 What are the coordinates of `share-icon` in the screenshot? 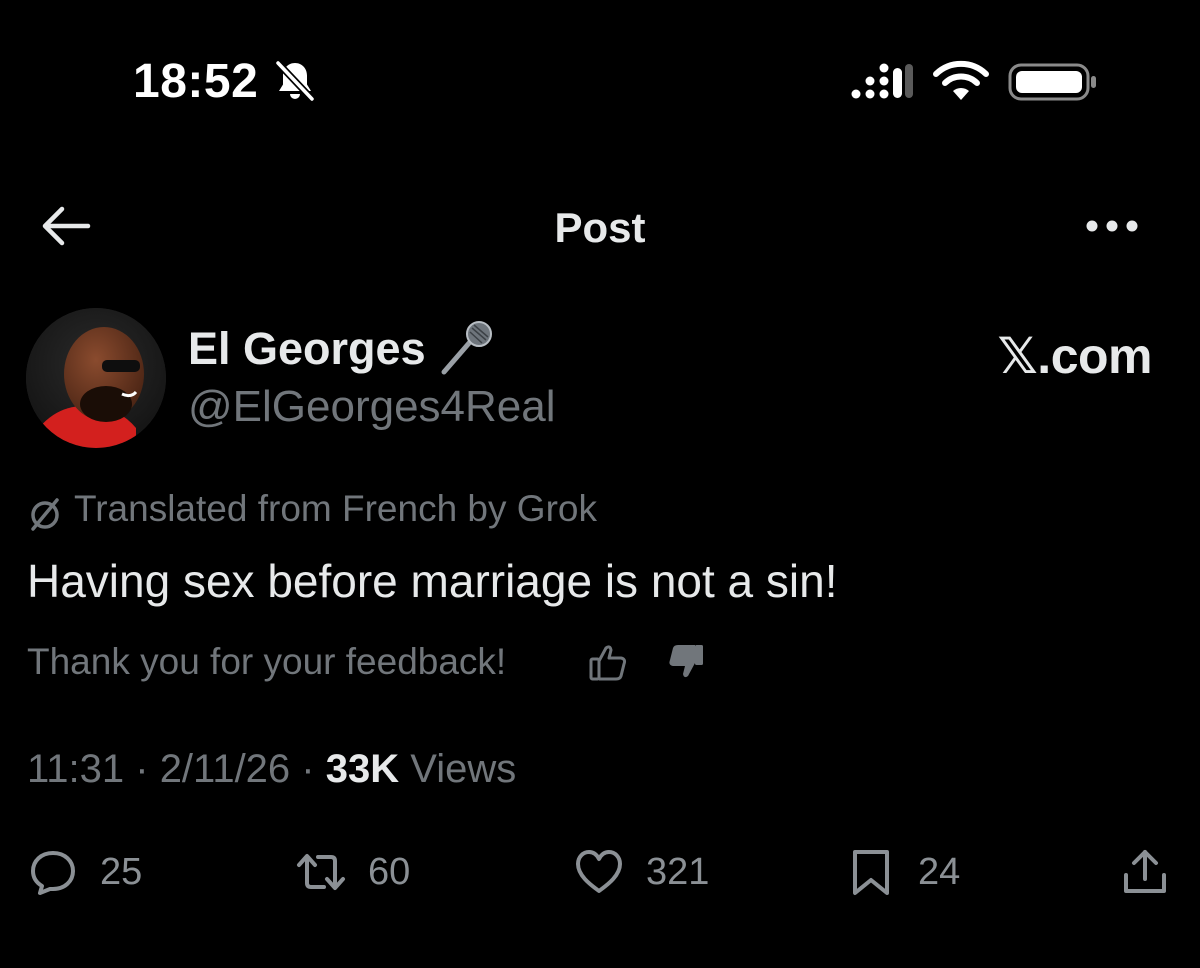 It's located at (1145, 871).